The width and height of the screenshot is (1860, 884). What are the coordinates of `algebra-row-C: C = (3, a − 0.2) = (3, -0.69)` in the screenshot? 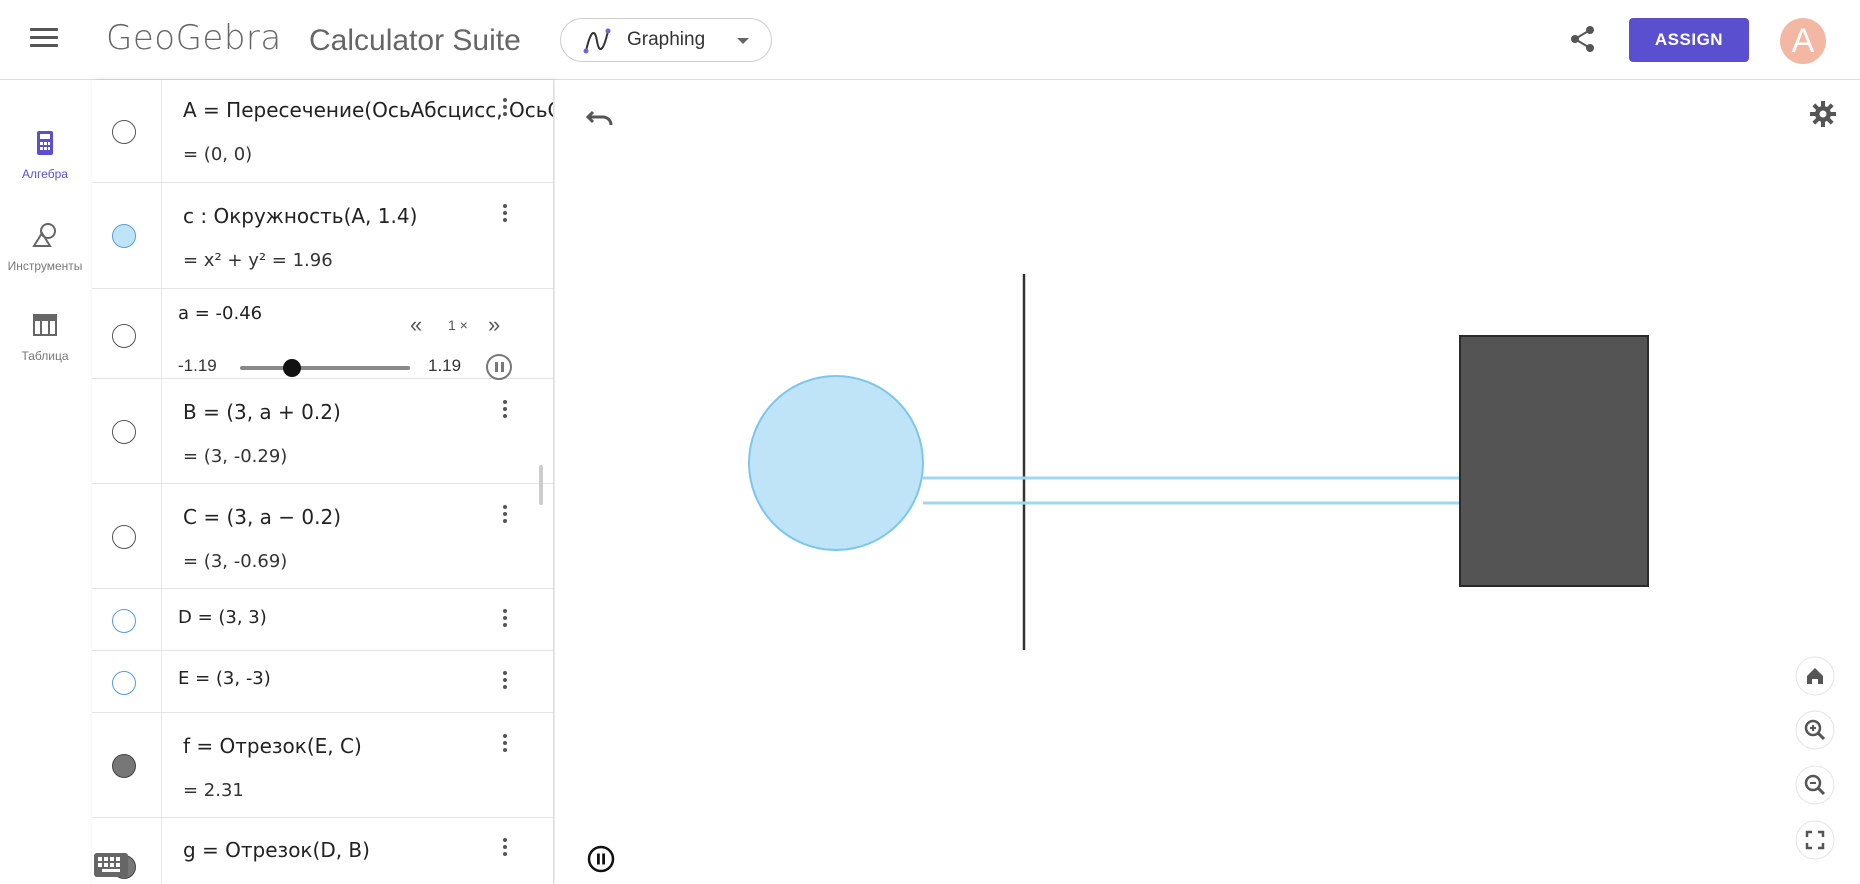 It's located at (322, 537).